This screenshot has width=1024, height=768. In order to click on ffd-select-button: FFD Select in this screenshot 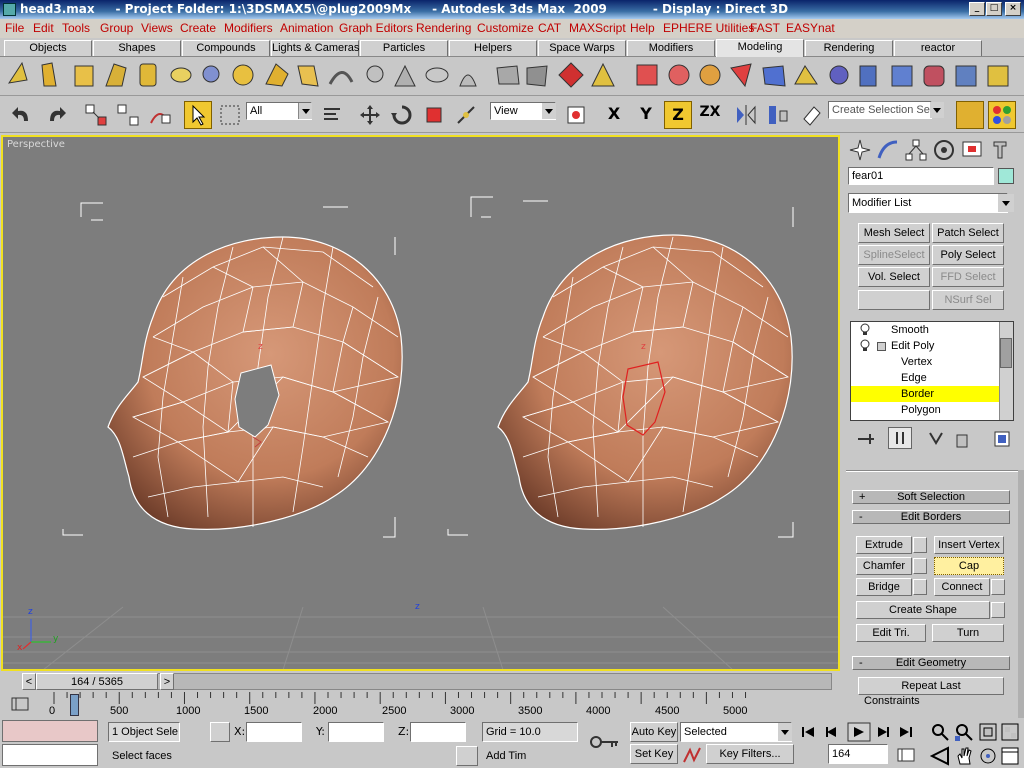, I will do `click(968, 277)`.